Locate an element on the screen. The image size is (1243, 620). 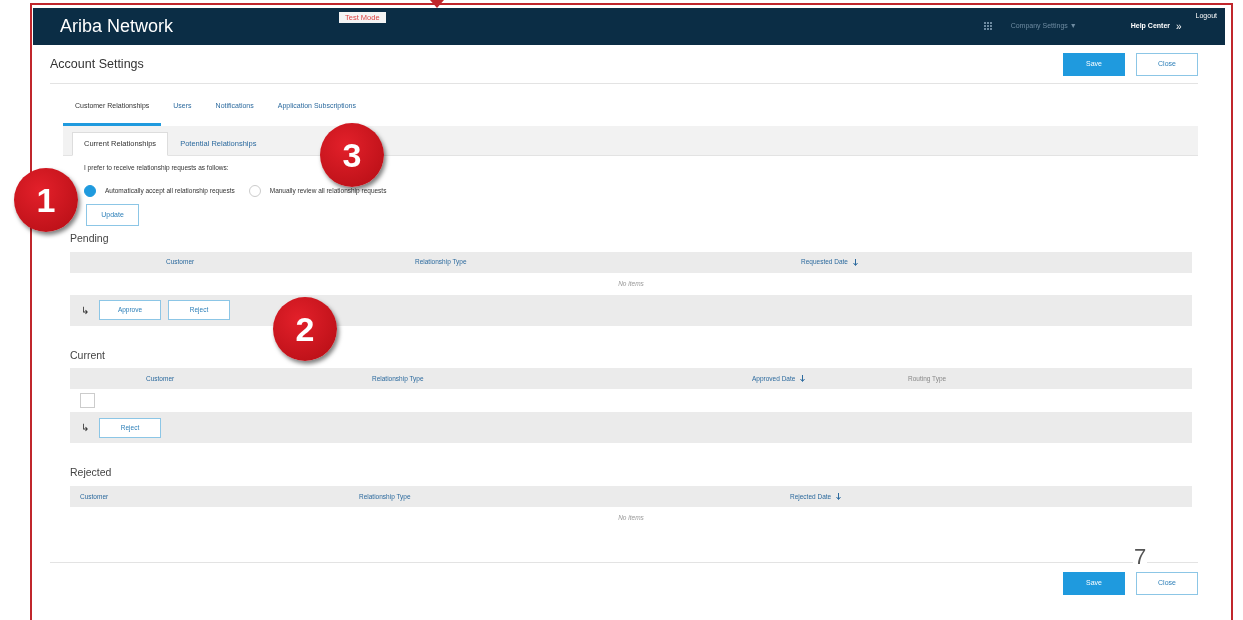
section-title: Pending is located at coordinates (90, 238).